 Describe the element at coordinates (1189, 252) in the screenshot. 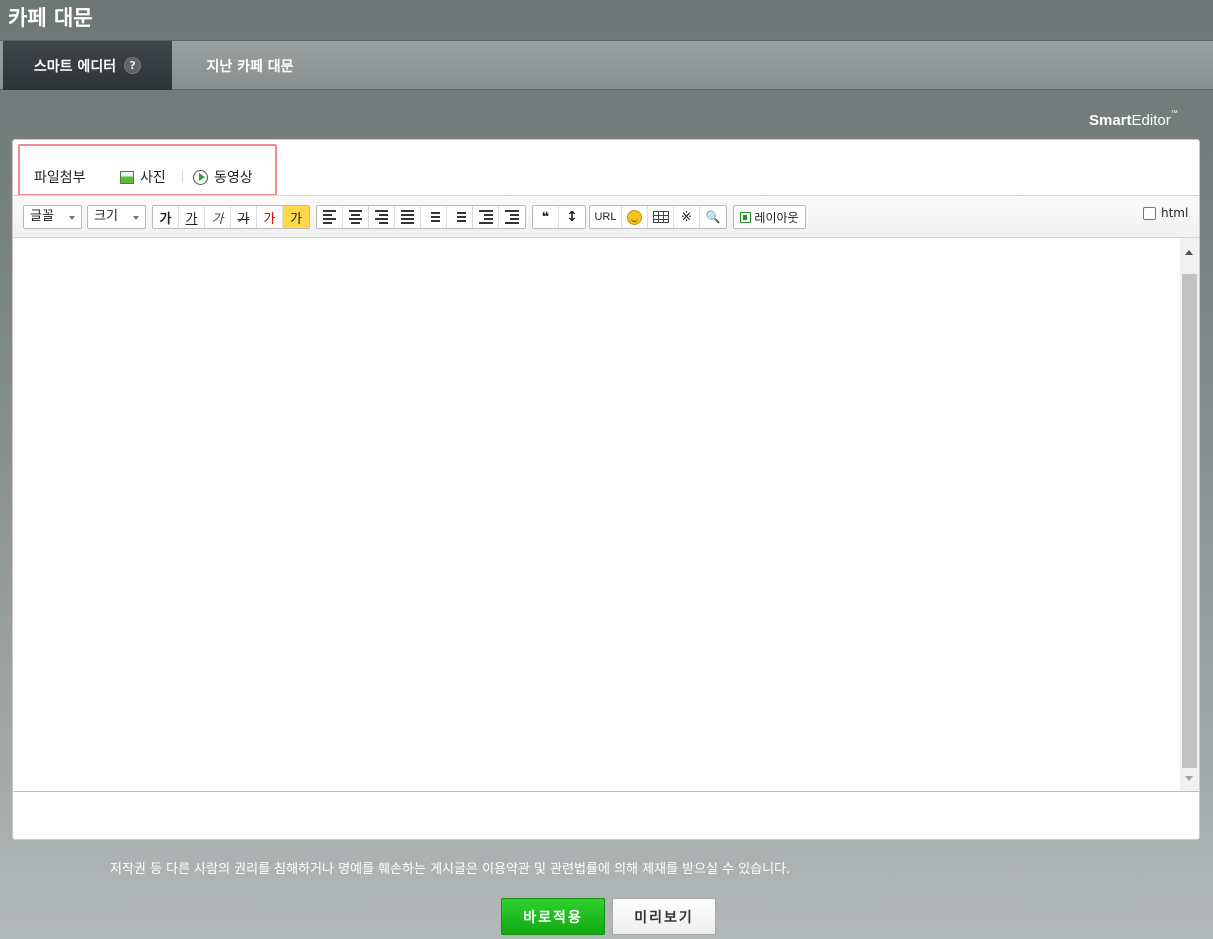

I see `scroll-up-icon` at that location.